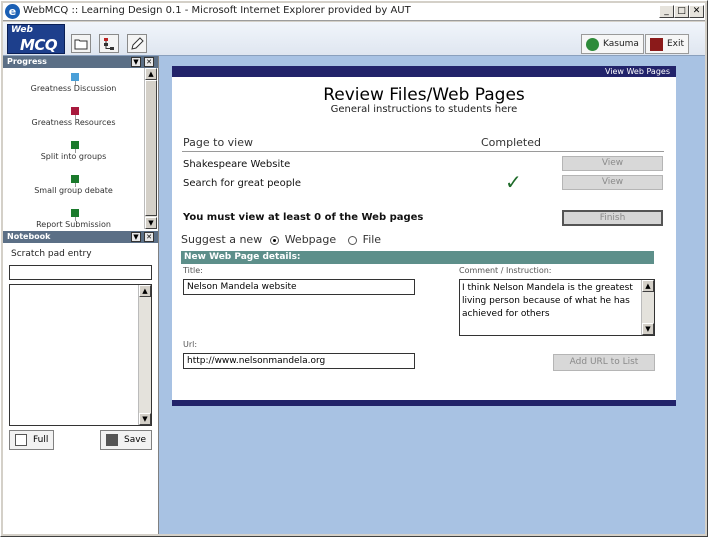 The width and height of the screenshot is (720, 540). I want to click on webpage-option-label: Webpage, so click(310, 239).